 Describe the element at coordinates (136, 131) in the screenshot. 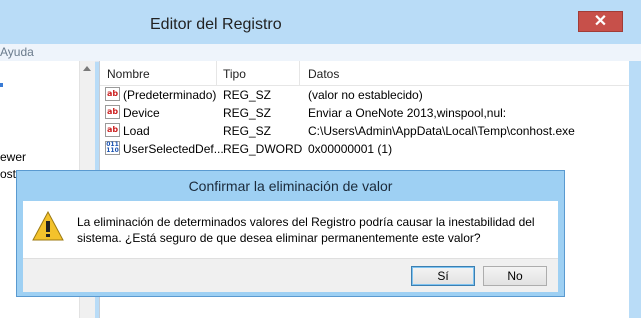

I see `value-name: Load` at that location.